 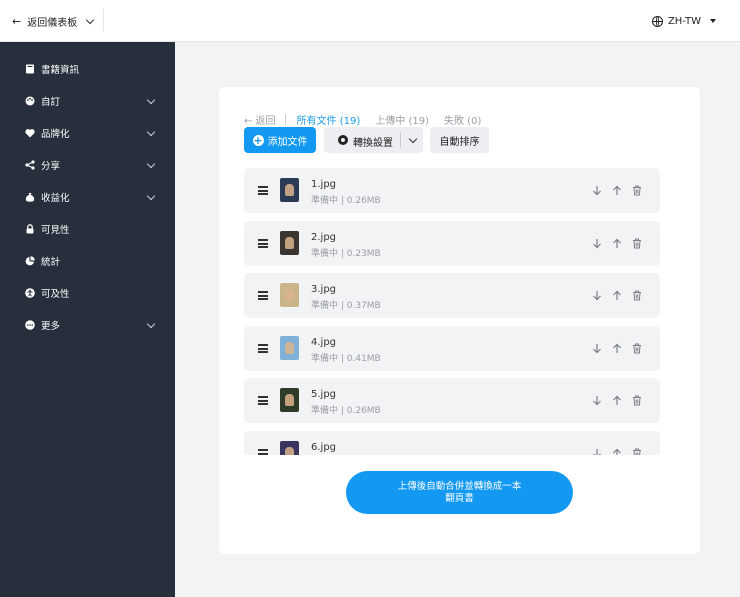 What do you see at coordinates (30, 133) in the screenshot?
I see `tag-icon` at bounding box center [30, 133].